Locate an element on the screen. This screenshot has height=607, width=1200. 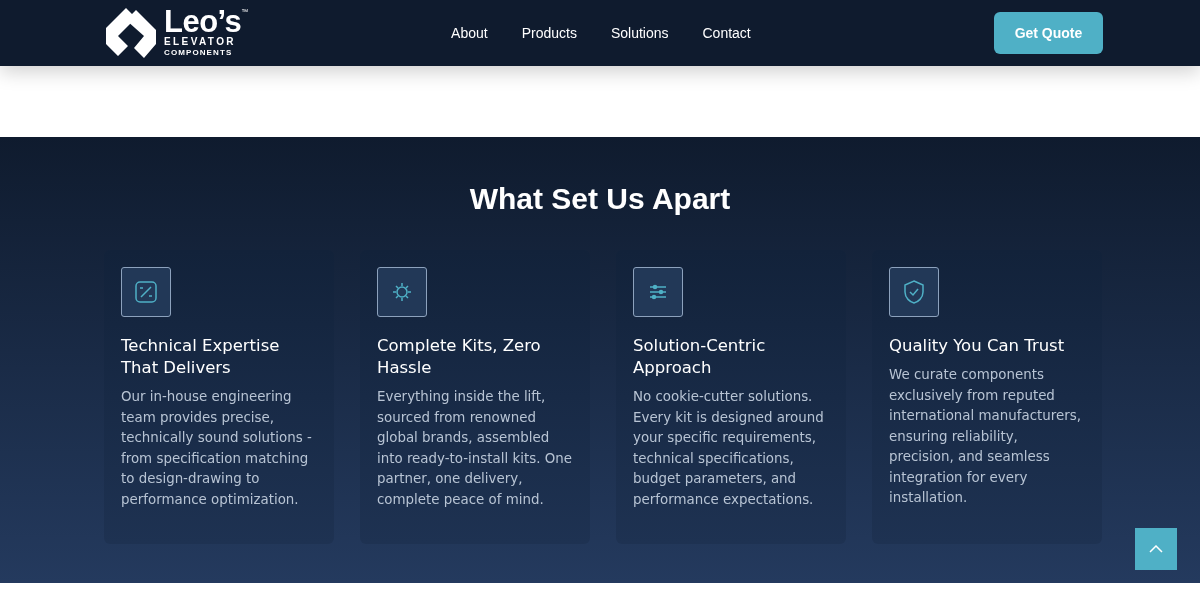
logo-subtitle: ELEVATOR is located at coordinates (200, 42).